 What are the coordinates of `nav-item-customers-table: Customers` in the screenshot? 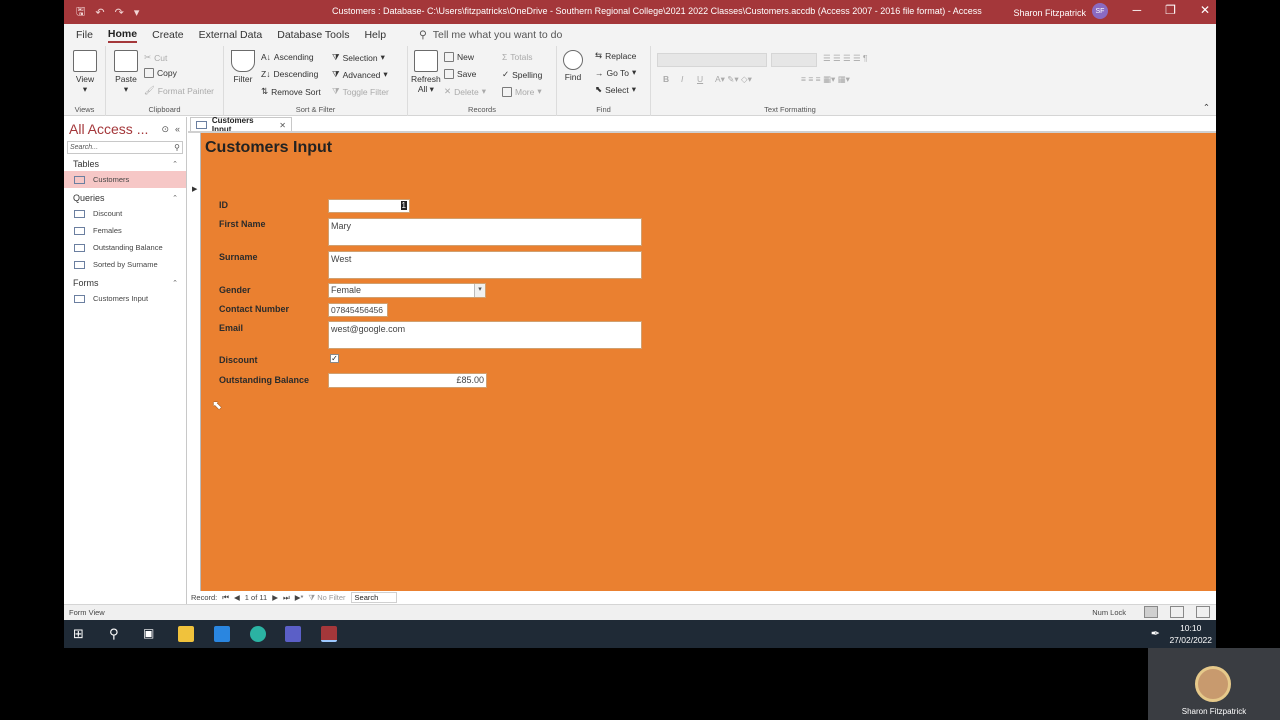 It's located at (125, 179).